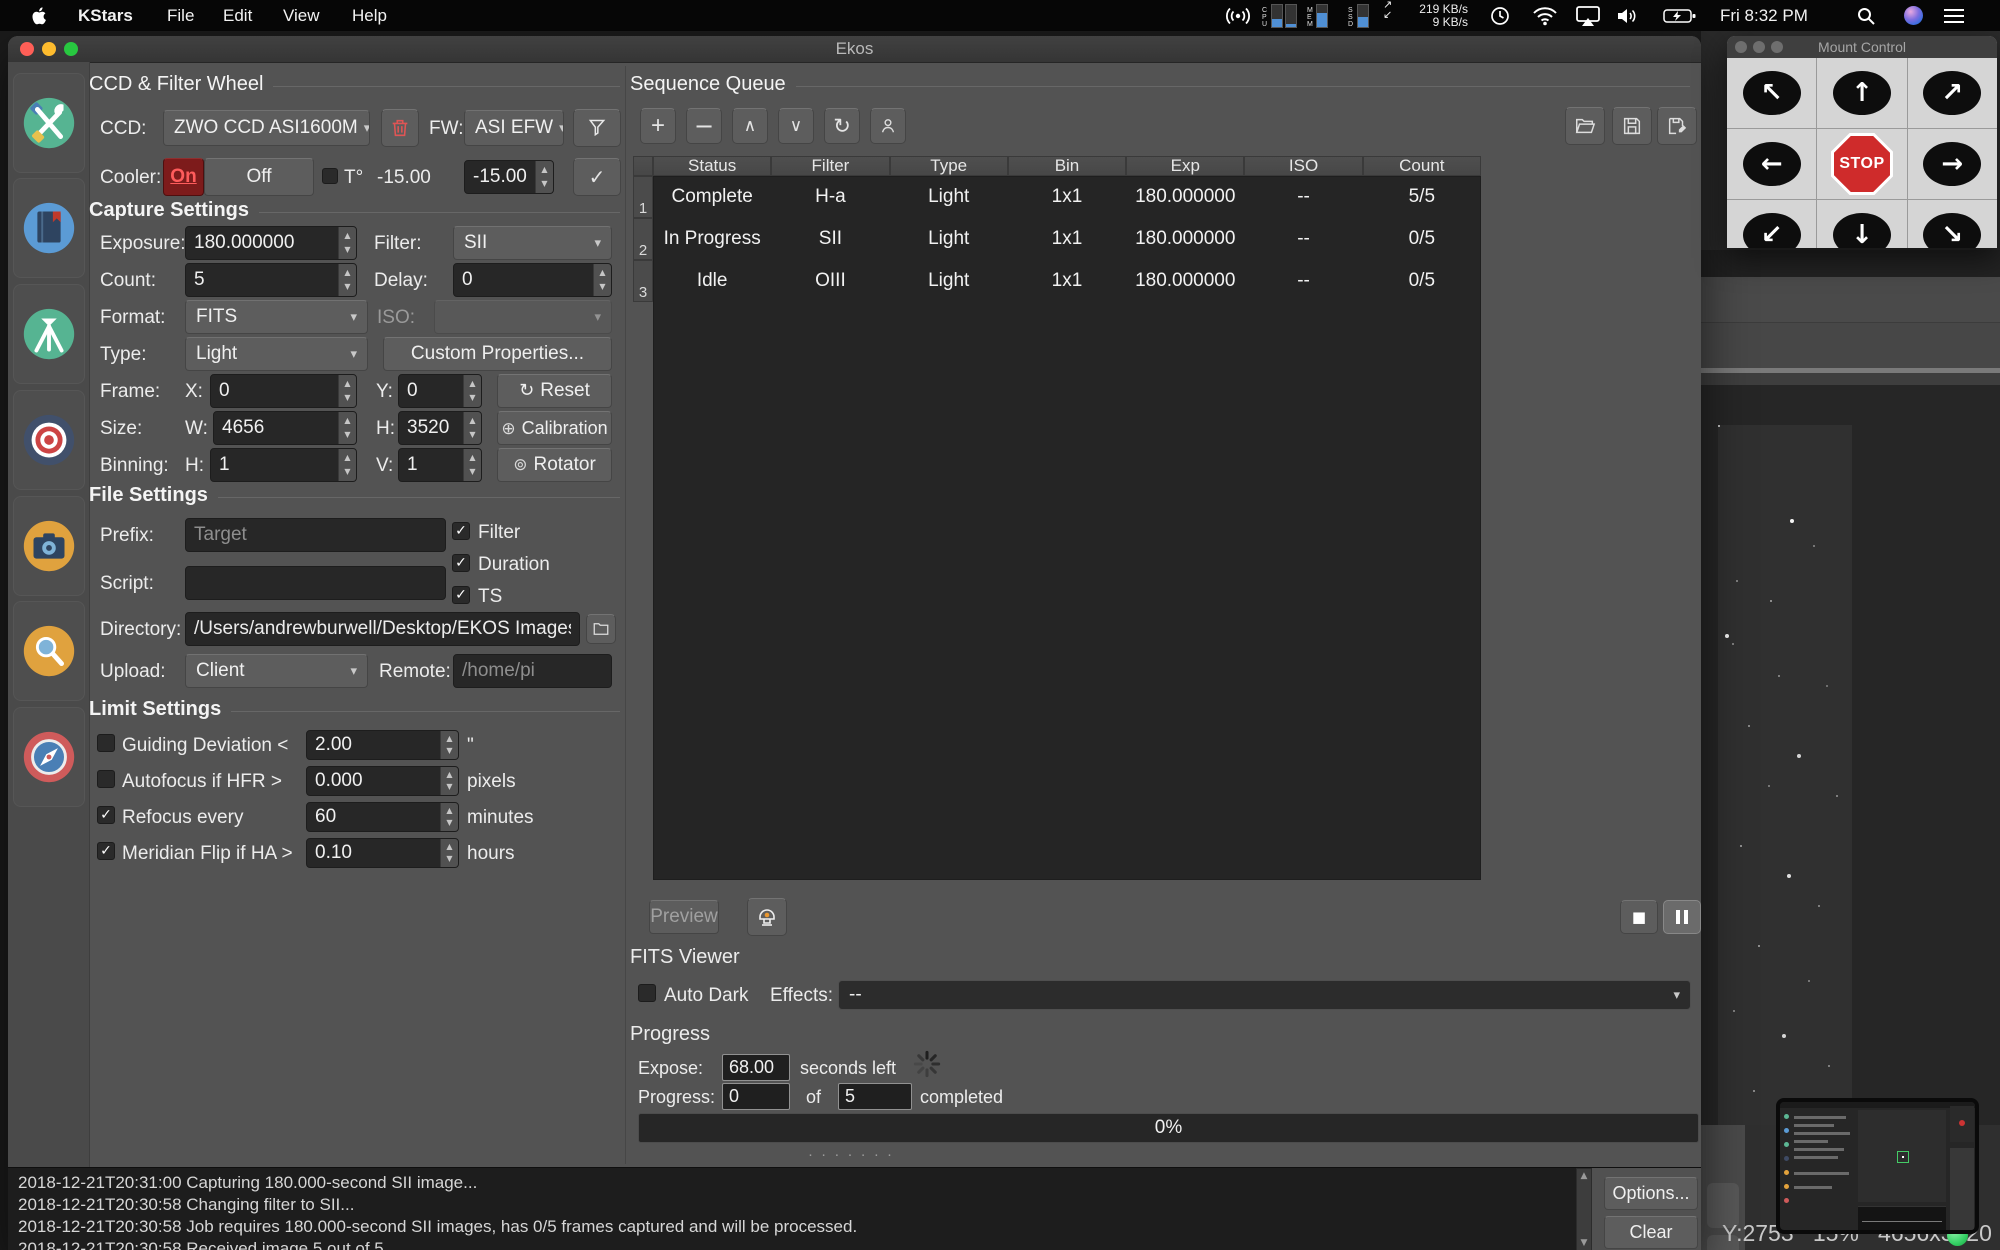 Image resolution: width=2000 pixels, height=1250 pixels. What do you see at coordinates (382, 817) in the screenshot?
I see `refocus-every-spinbox: 60` at bounding box center [382, 817].